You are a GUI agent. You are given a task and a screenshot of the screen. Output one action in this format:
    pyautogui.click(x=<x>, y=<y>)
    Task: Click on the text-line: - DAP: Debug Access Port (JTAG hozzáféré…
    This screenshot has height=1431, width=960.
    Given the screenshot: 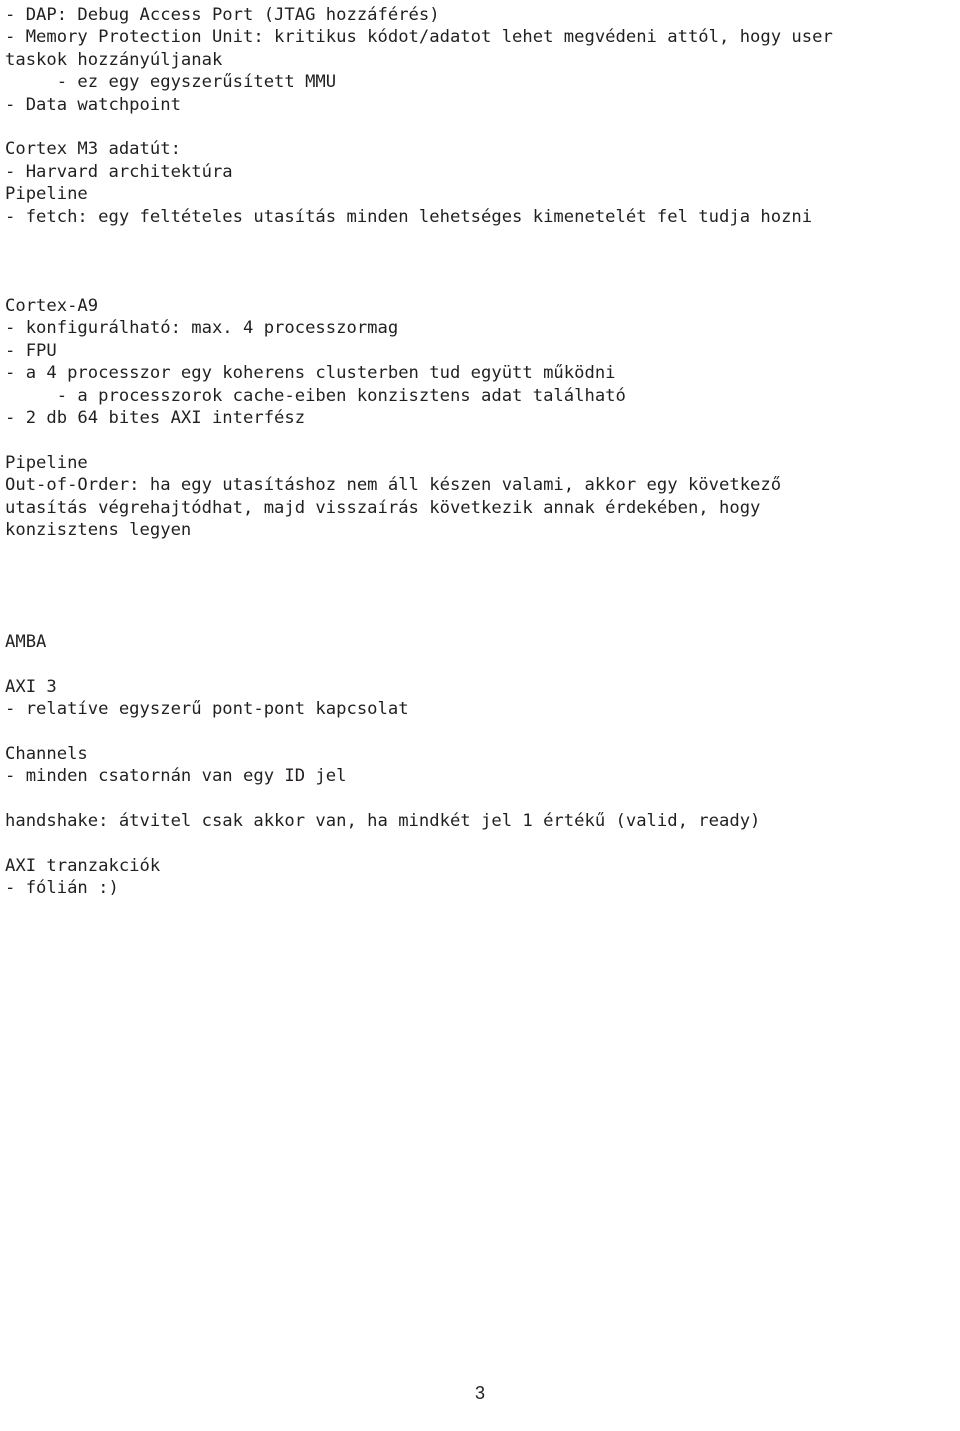 What is the action you would take?
    pyautogui.click(x=222, y=15)
    